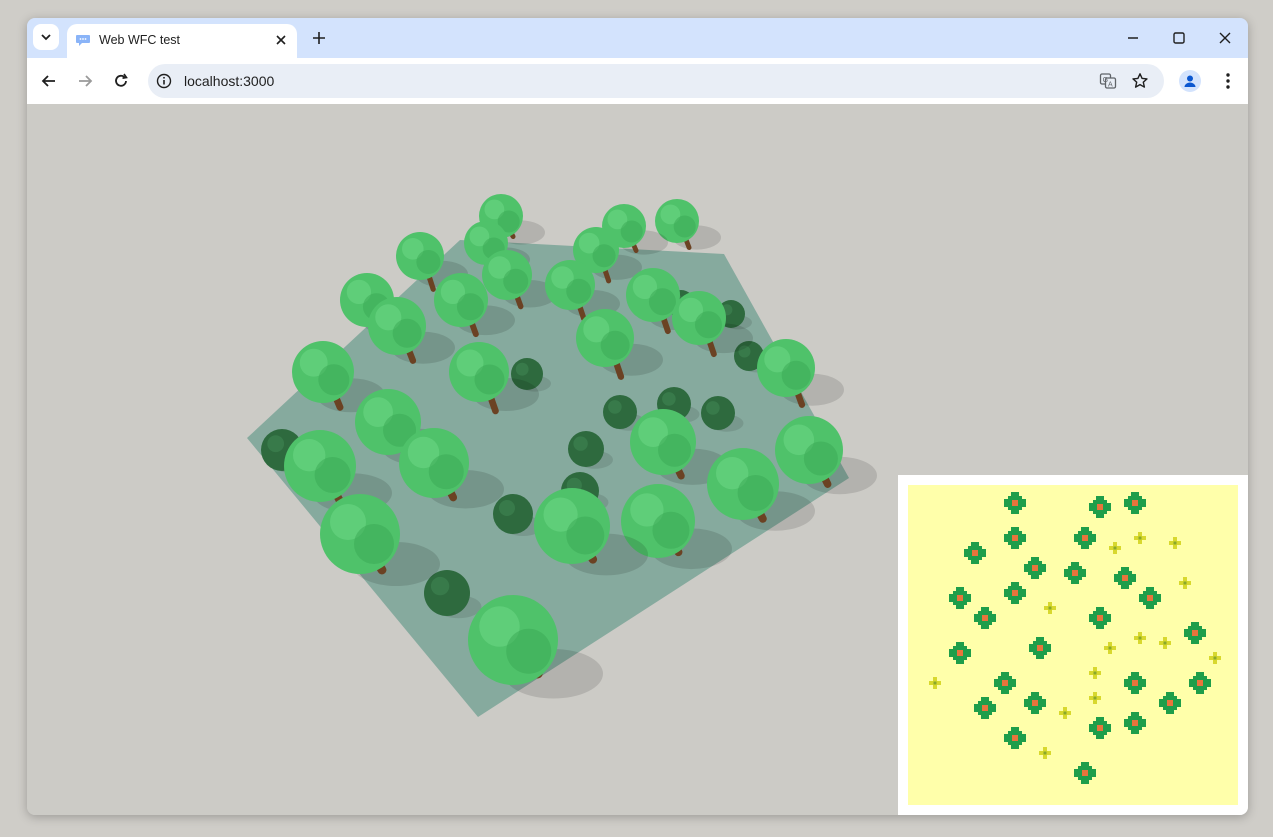 The height and width of the screenshot is (837, 1273). I want to click on minimap-panel, so click(1073, 645).